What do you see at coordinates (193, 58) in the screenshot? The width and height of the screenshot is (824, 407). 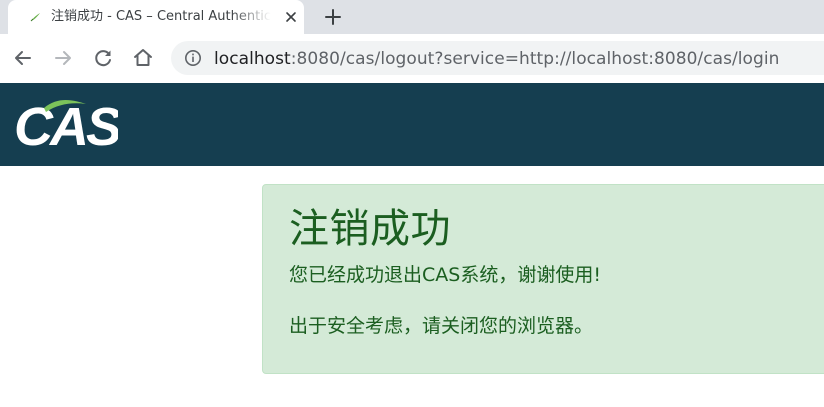 I see `info-icon` at bounding box center [193, 58].